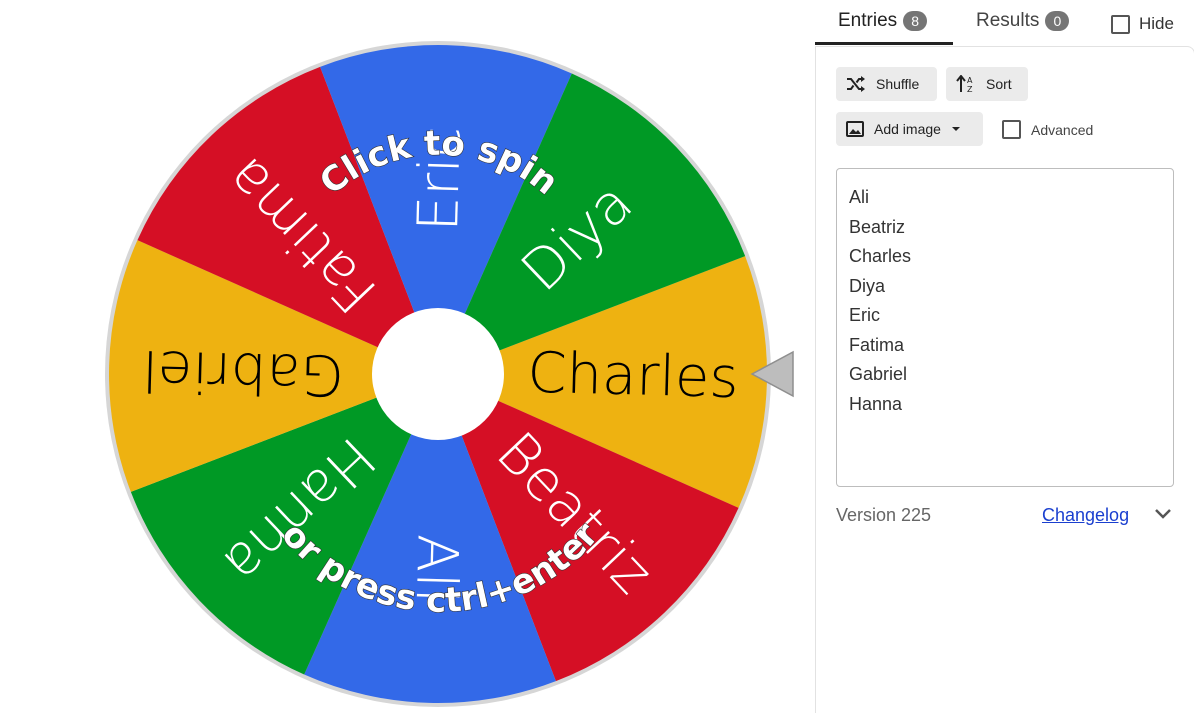  What do you see at coordinates (884, 43) in the screenshot?
I see `active-tab-indicator` at bounding box center [884, 43].